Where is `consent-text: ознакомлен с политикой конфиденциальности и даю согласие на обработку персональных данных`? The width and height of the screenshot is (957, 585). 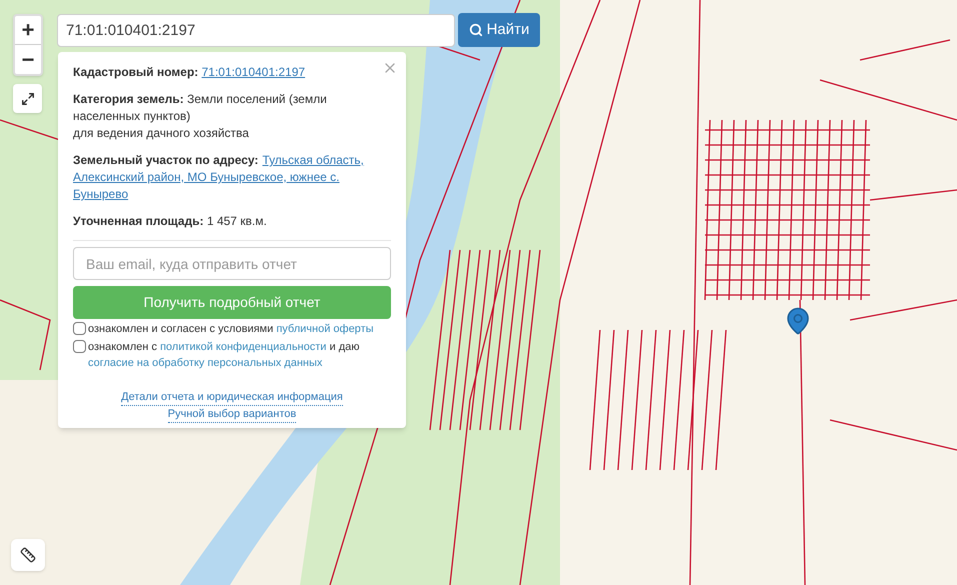 consent-text: ознакомлен с политикой конфиденциальности и даю согласие на обработку персональных данных is located at coordinates (224, 355).